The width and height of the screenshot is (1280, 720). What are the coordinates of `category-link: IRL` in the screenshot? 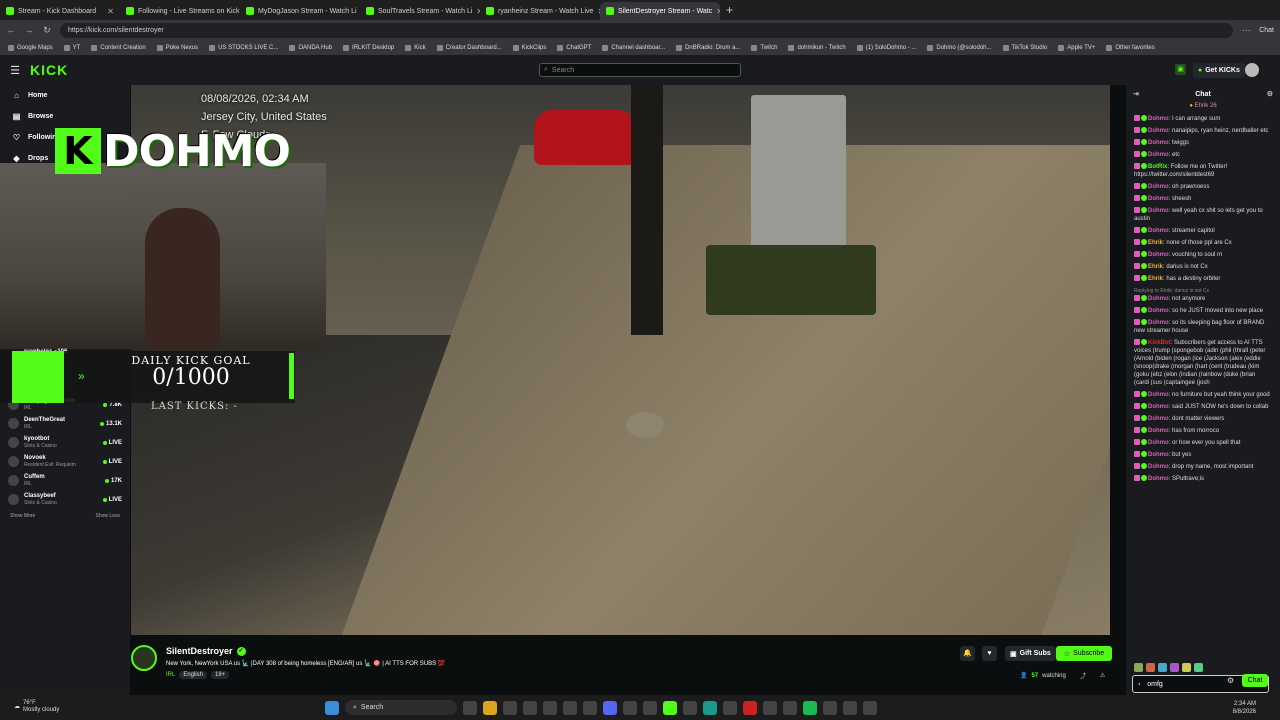 It's located at (170, 675).